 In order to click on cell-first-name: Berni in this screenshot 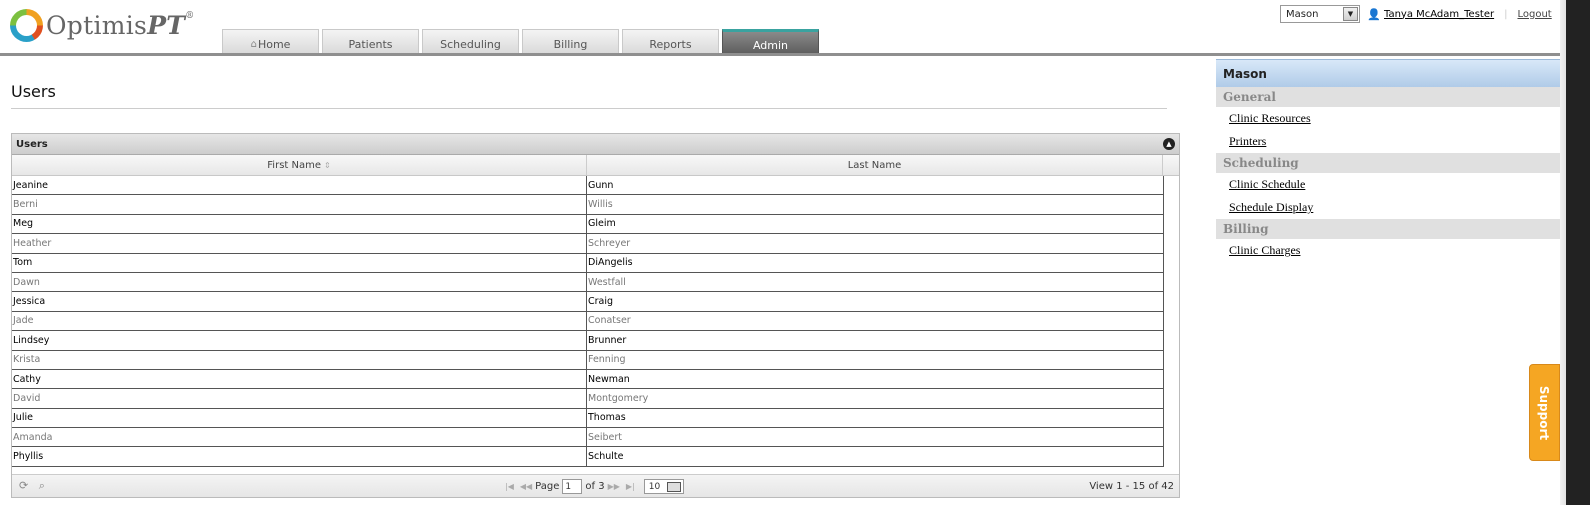, I will do `click(299, 204)`.